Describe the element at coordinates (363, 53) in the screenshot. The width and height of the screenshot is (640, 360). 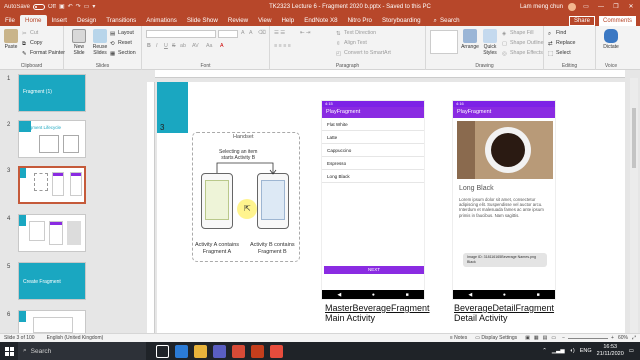
I see `convert-smartart-button: ◰ Convert to SmartArt` at that location.